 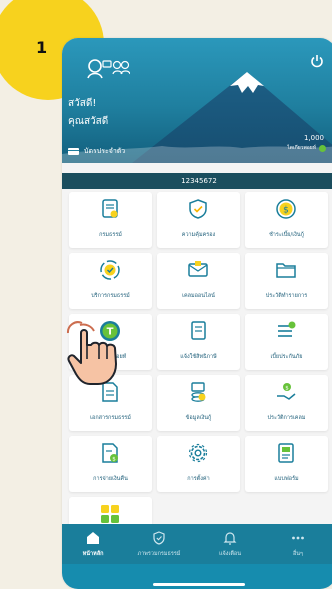 What do you see at coordinates (298, 544) in the screenshot?
I see `nav-more: อื่นๆ` at bounding box center [298, 544].